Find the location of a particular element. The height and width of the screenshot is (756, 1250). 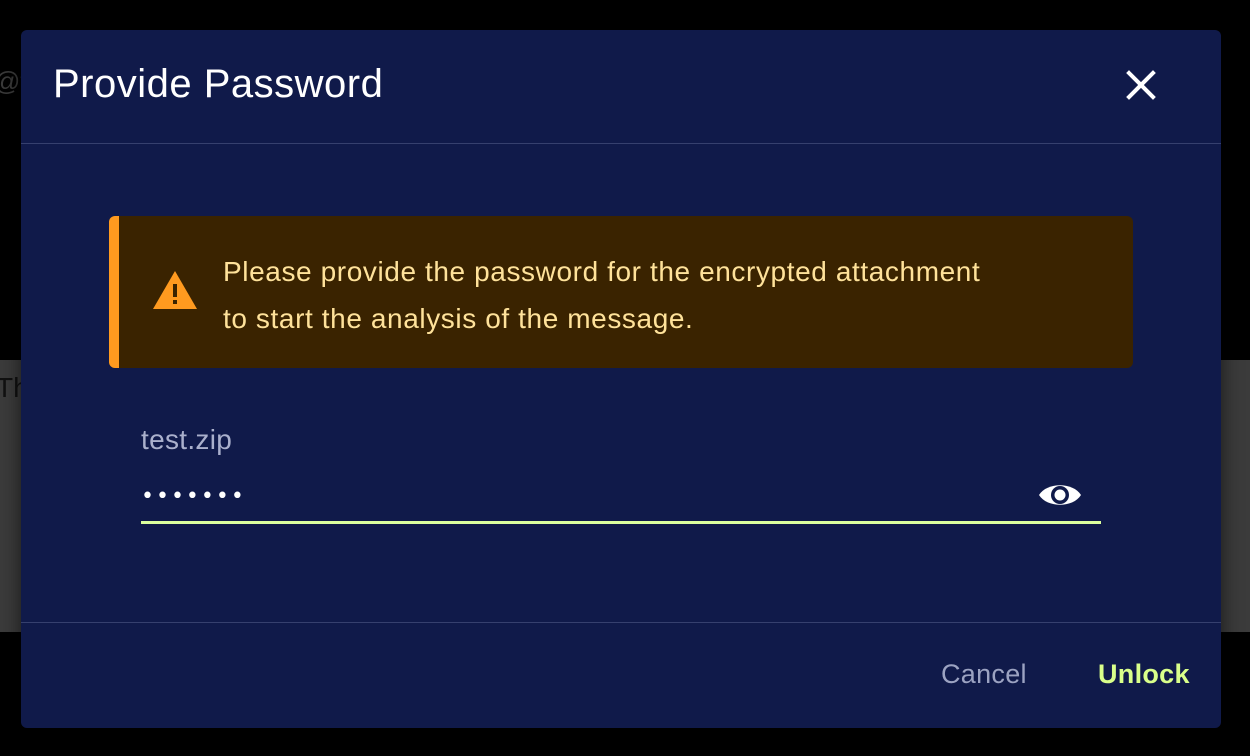

alert-accent-bar is located at coordinates (114, 292).